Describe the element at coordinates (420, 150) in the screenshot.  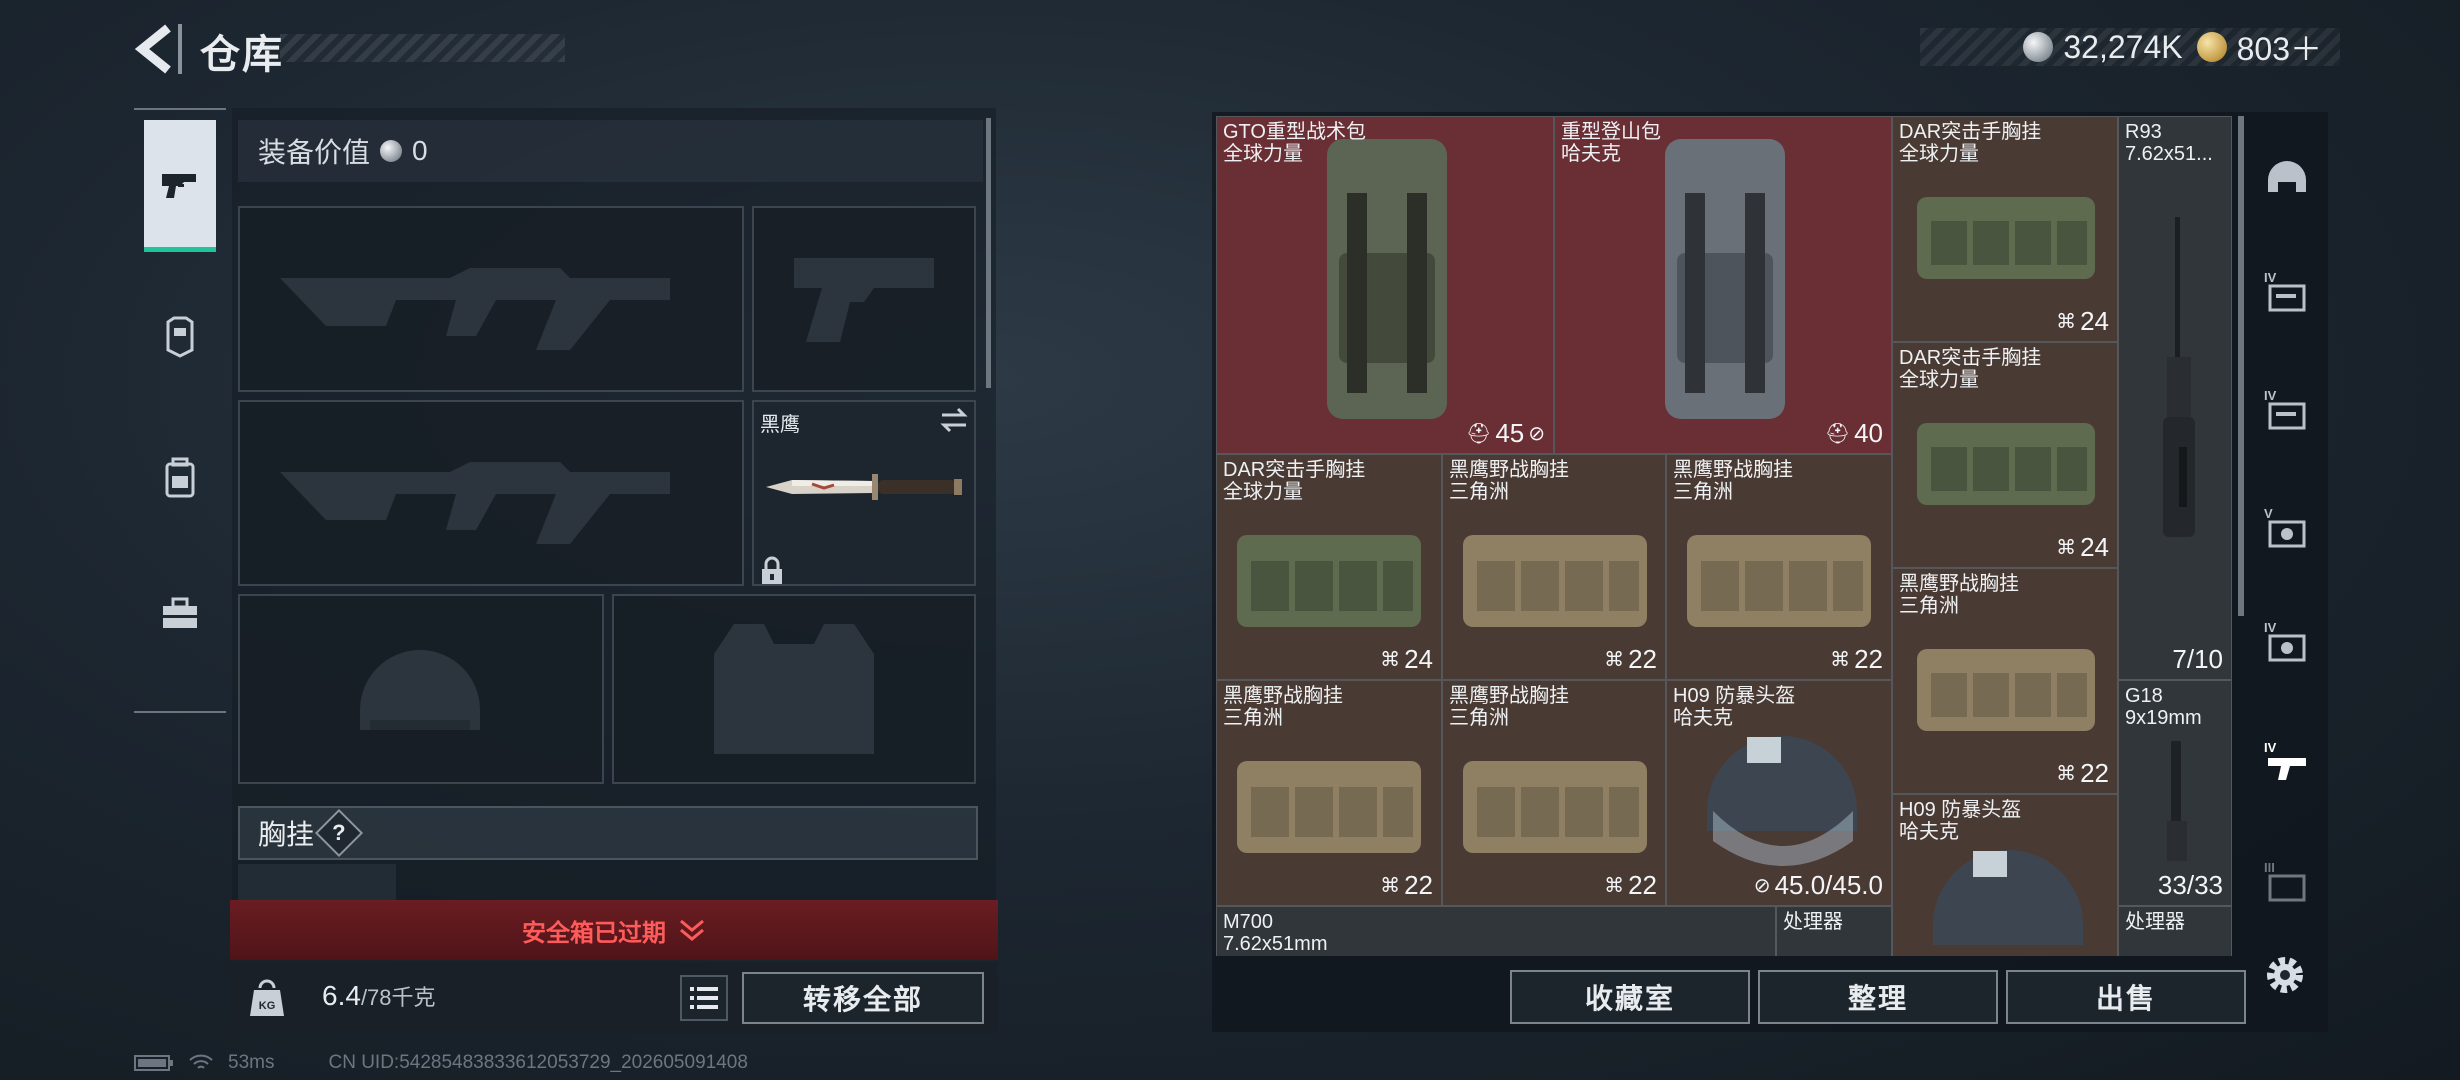
I see `equipment-value-amount: 0` at that location.